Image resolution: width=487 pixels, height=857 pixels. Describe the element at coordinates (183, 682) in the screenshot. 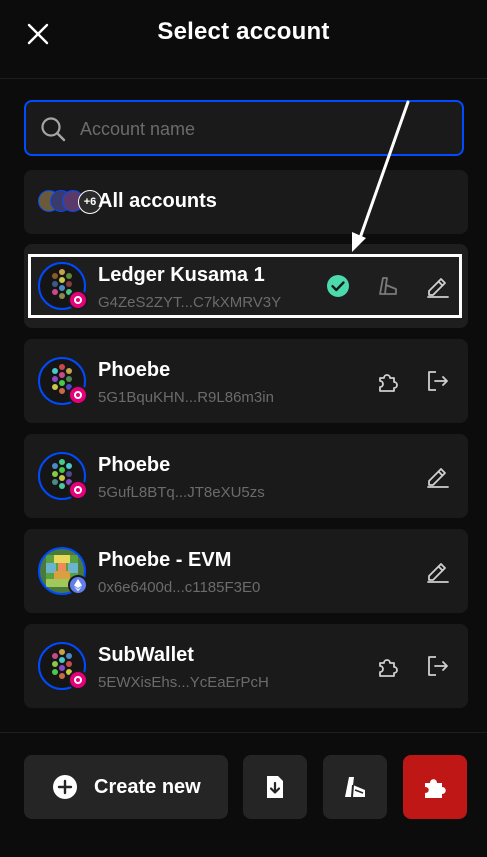

I see `account-address: 5EWXisEhs...YcEaErPcH` at that location.